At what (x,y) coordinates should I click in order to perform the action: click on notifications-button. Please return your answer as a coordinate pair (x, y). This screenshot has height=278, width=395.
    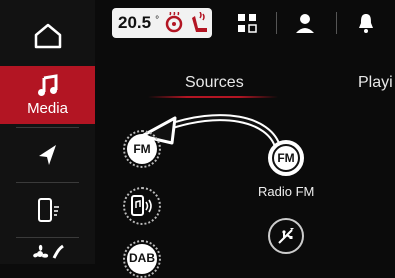
    Looking at the image, I should click on (366, 25).